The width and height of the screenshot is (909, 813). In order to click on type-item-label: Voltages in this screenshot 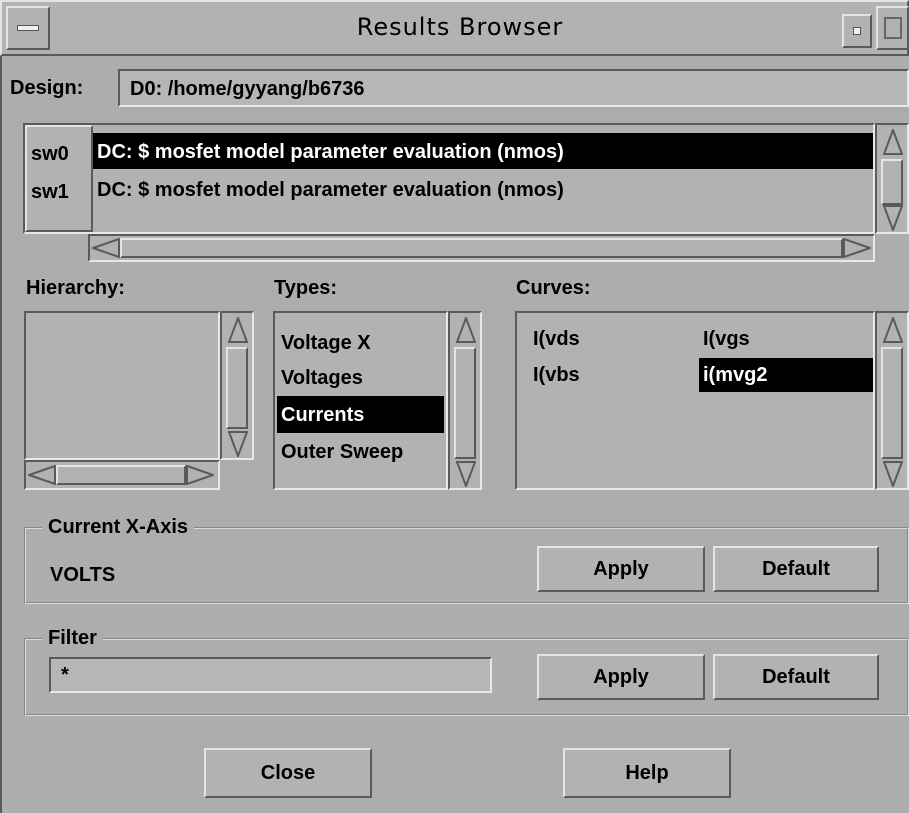, I will do `click(322, 378)`.